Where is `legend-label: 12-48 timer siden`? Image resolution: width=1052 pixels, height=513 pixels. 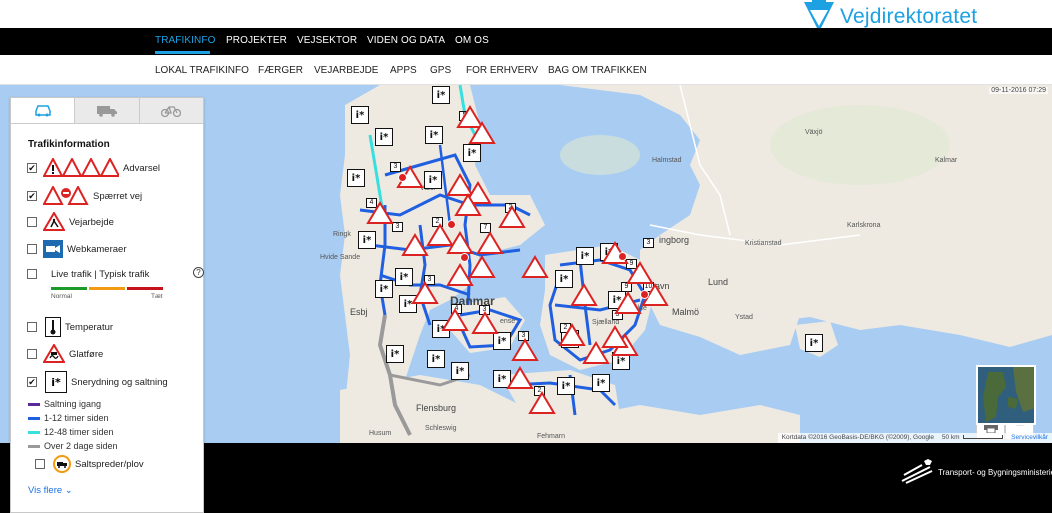 legend-label: 12-48 timer siden is located at coordinates (79, 432).